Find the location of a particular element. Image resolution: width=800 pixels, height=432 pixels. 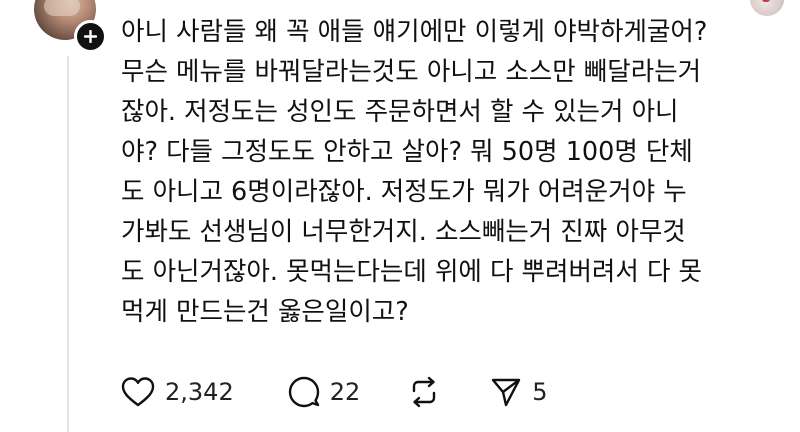

comment-button: 22 is located at coordinates (324, 392).